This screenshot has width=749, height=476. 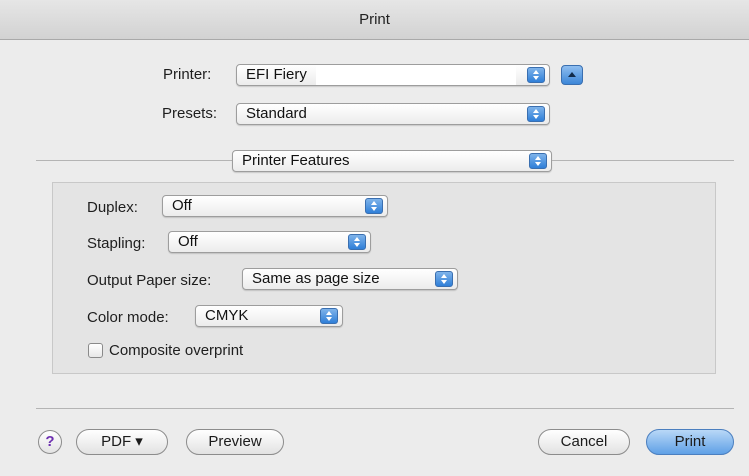 I want to click on presets-value: Standard, so click(x=276, y=113).